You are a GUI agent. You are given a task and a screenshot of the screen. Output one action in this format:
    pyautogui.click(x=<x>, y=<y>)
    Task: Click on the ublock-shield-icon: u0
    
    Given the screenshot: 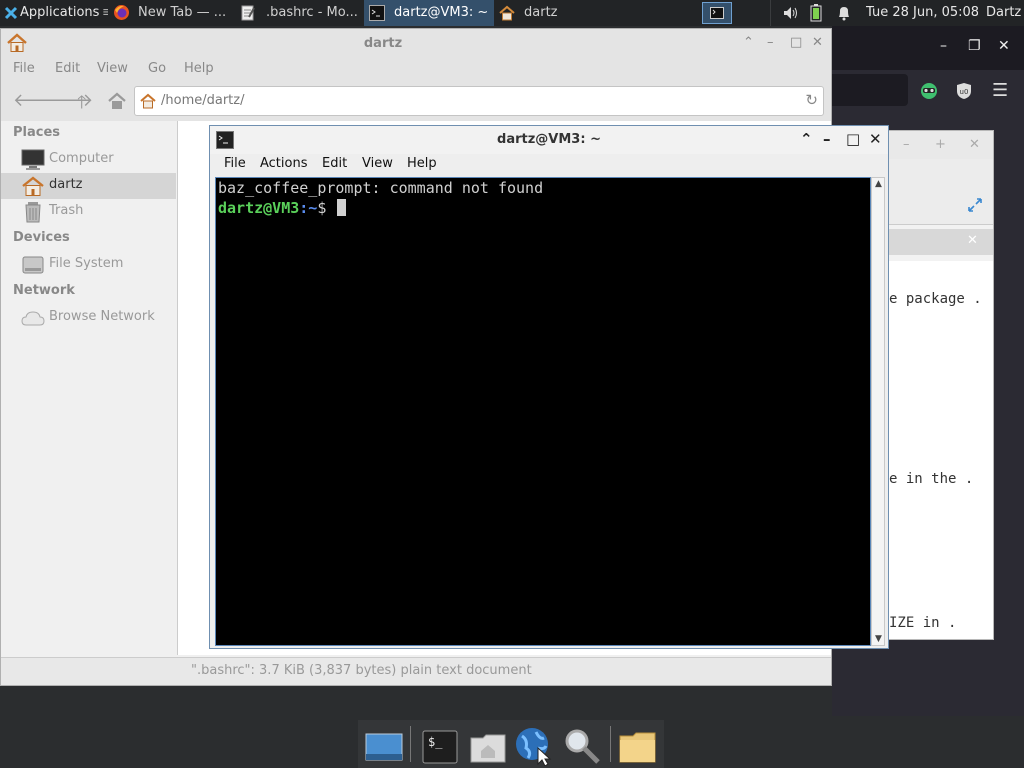 What is the action you would take?
    pyautogui.click(x=964, y=91)
    